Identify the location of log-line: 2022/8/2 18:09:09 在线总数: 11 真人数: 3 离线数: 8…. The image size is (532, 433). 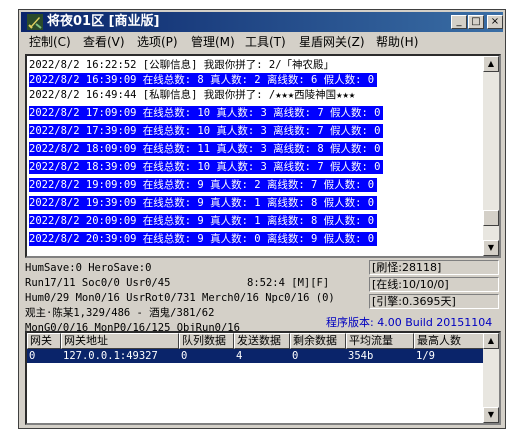
(206, 149).